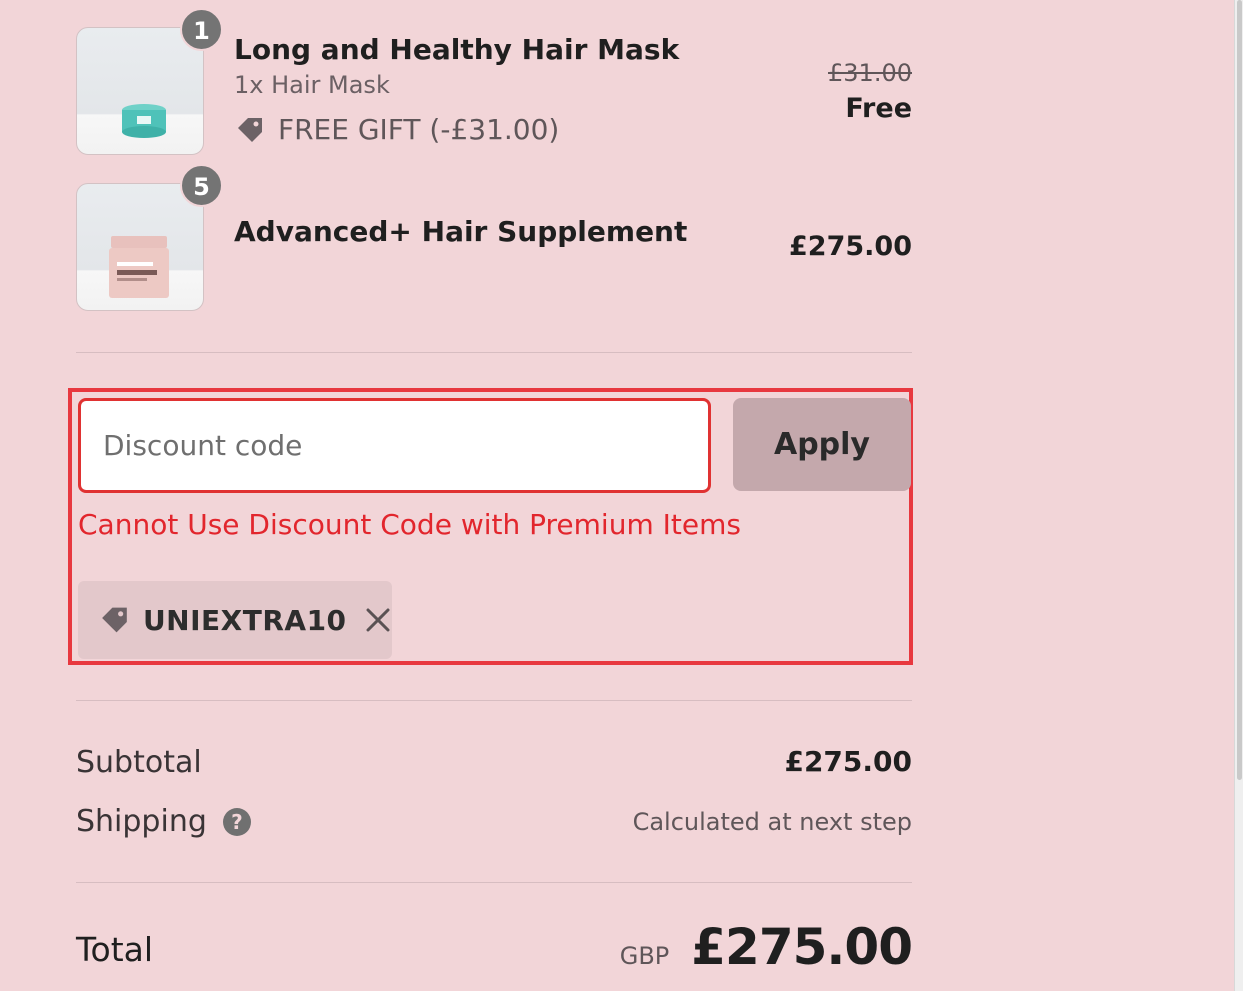  What do you see at coordinates (378, 620) in the screenshot?
I see `close-icon` at bounding box center [378, 620].